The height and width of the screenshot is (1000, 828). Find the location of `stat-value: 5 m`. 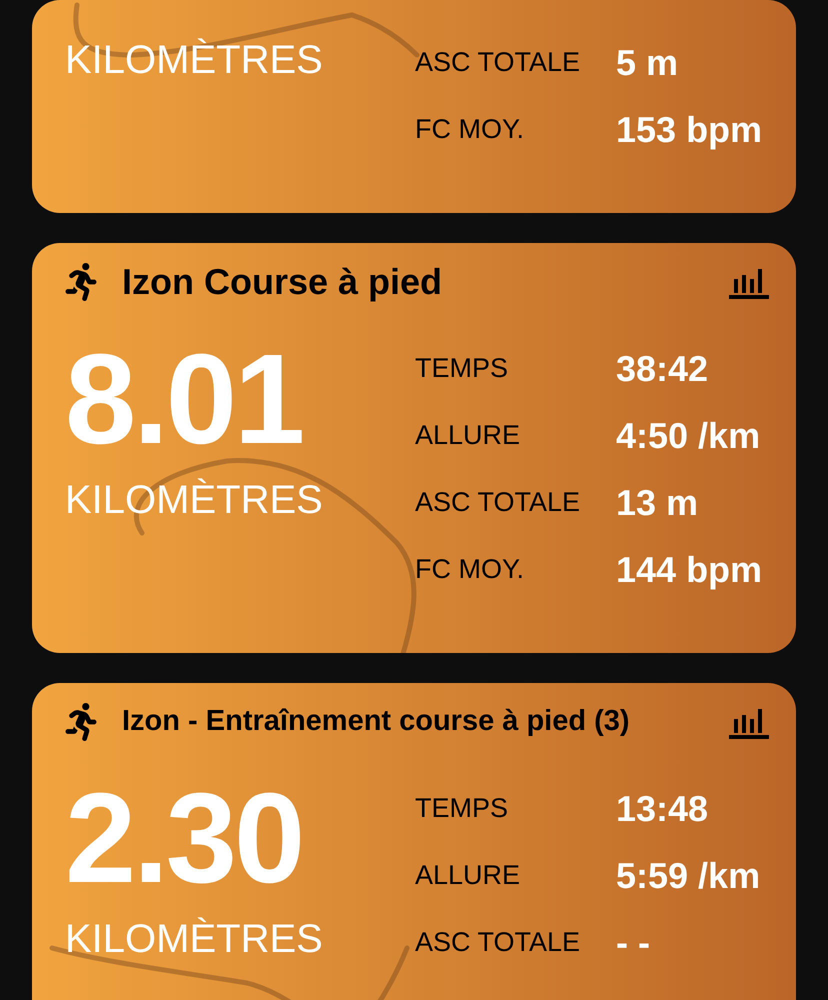

stat-value: 5 m is located at coordinates (647, 62).